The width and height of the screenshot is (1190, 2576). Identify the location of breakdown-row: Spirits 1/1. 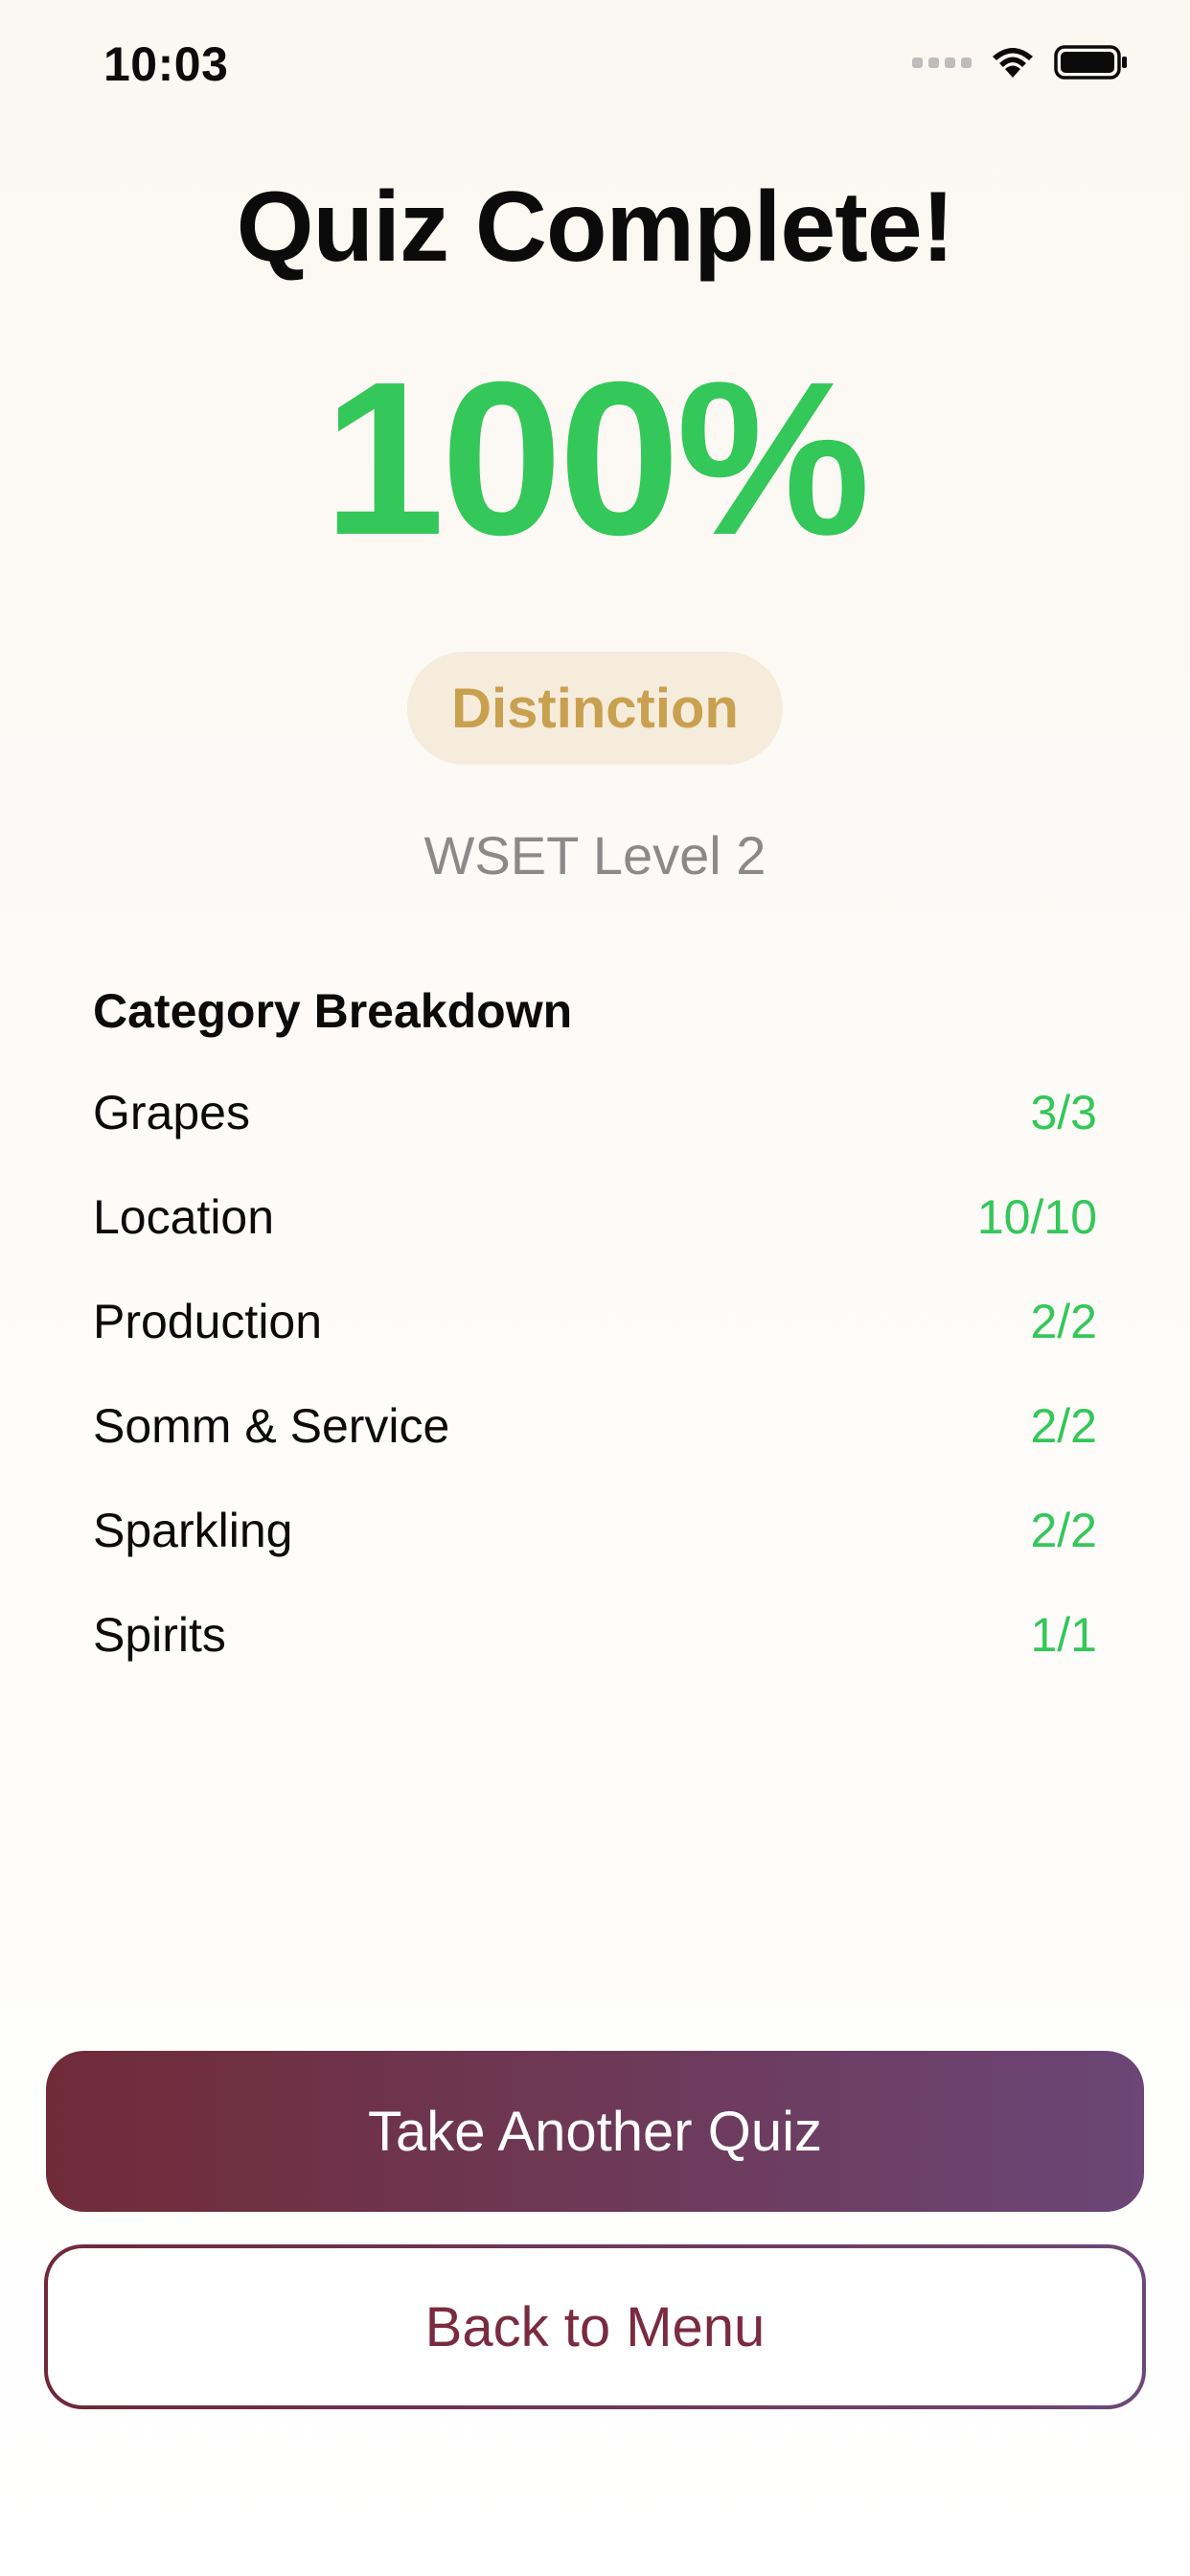
(595, 1634).